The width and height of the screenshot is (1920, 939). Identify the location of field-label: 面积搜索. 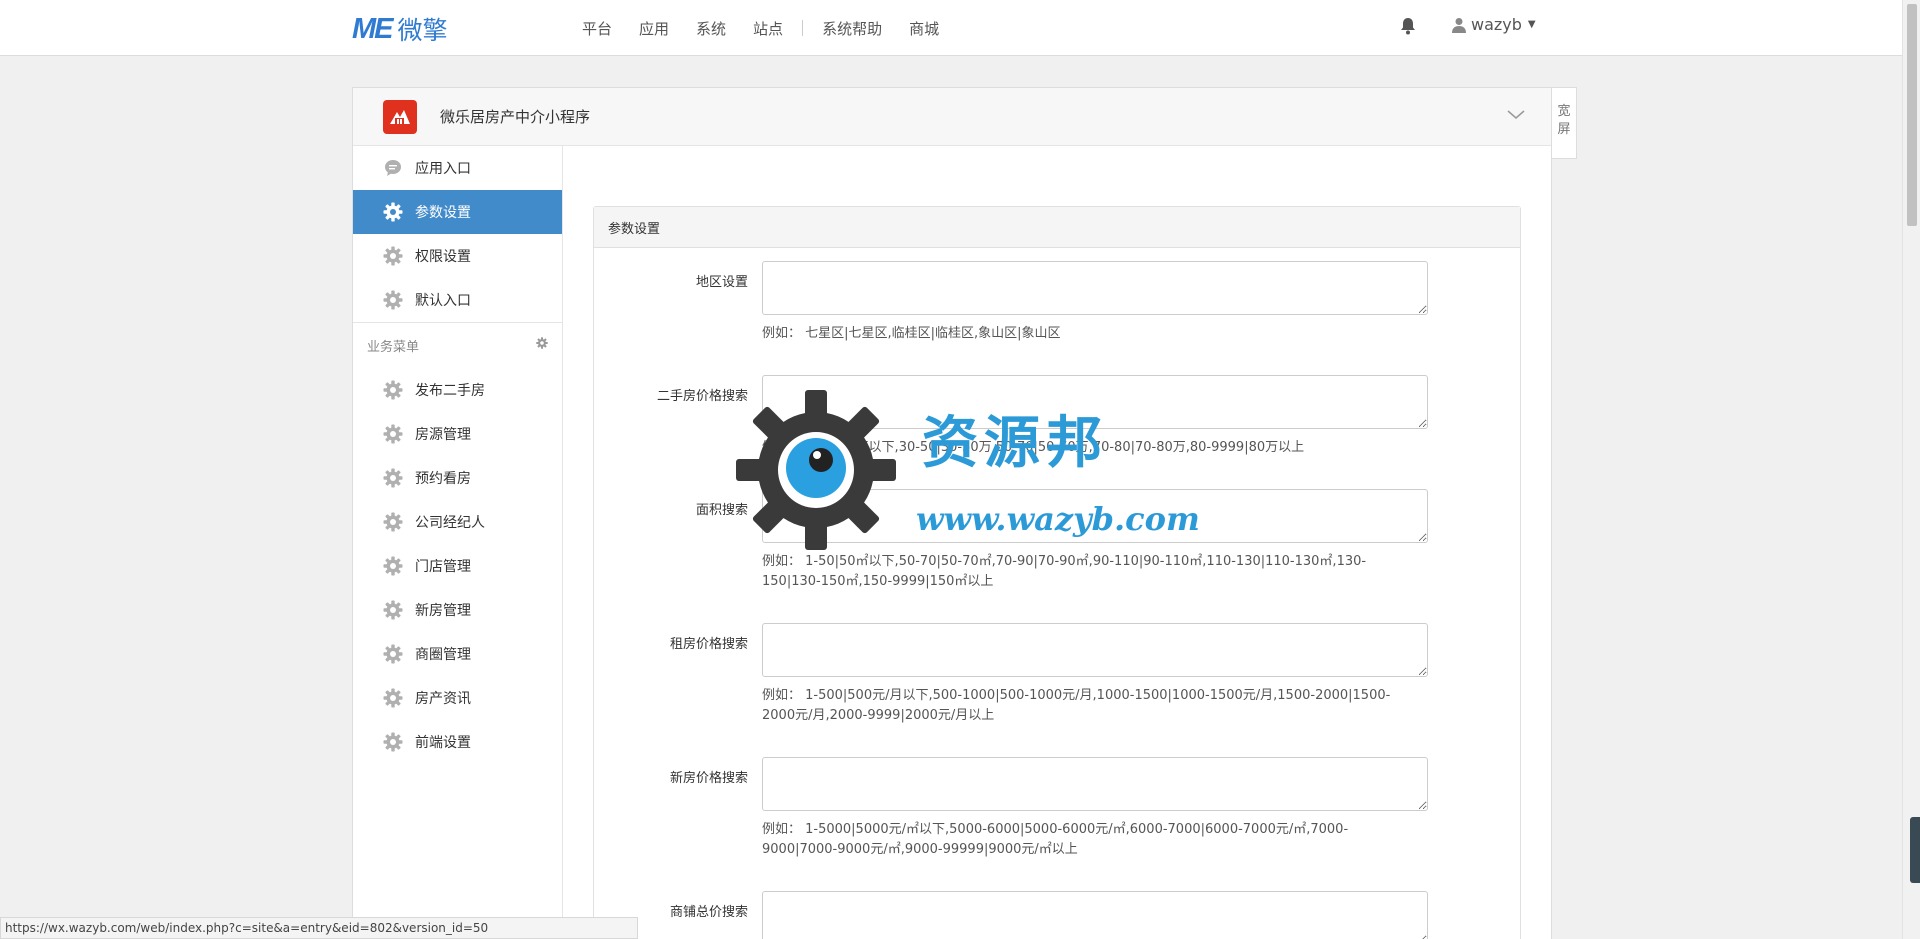
(721, 510).